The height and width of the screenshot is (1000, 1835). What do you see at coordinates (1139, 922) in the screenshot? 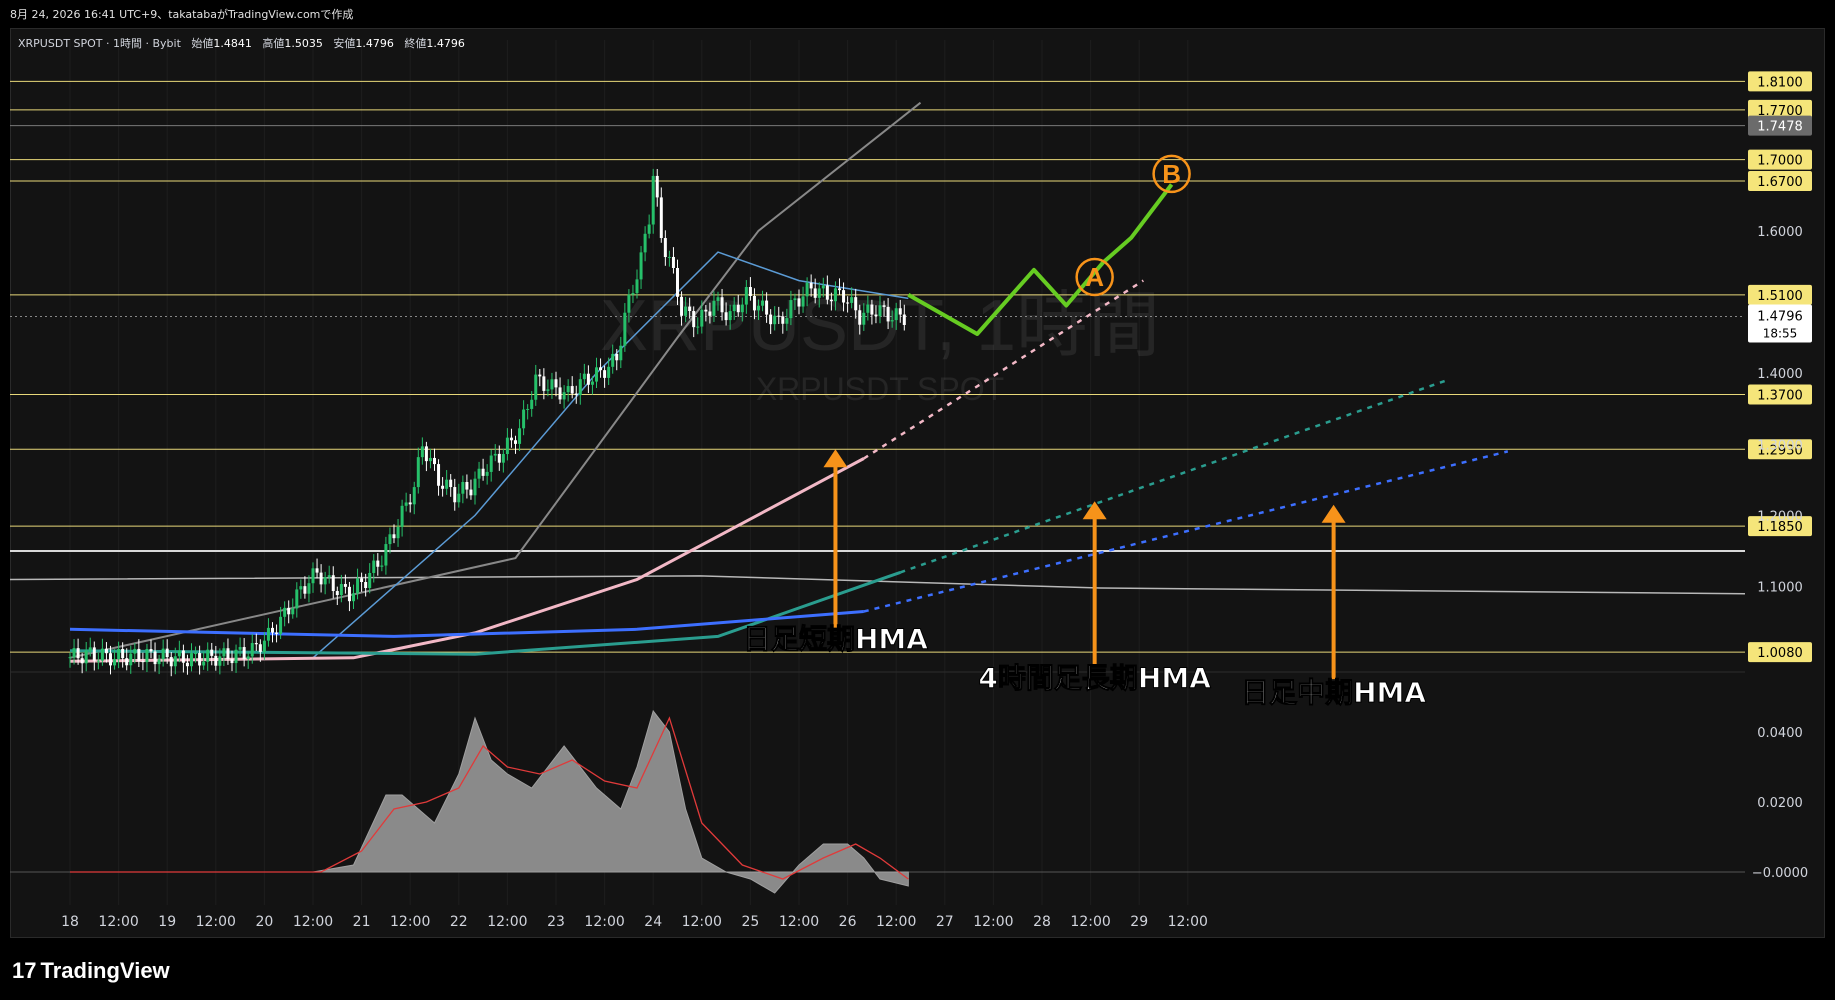
I see `time-tick-label: 29` at bounding box center [1139, 922].